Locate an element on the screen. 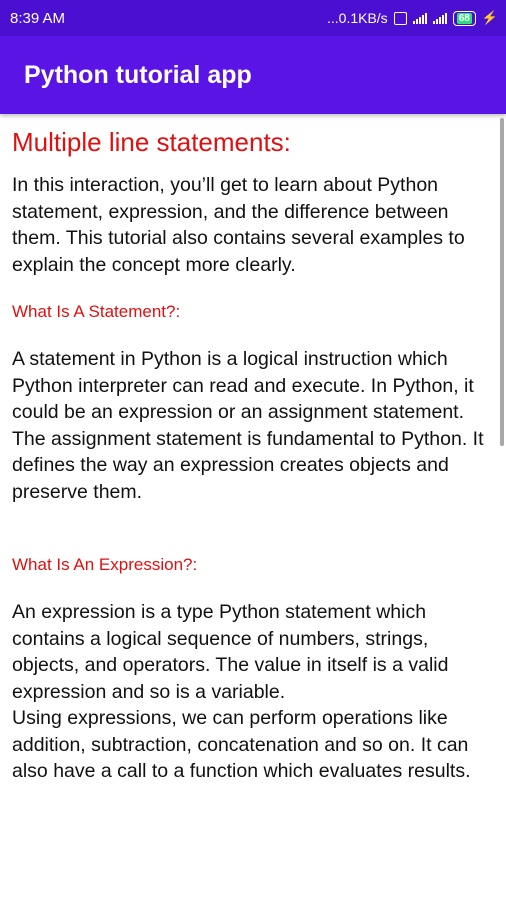 Image resolution: width=506 pixels, height=900 pixels. page-heading: Multiple line statements: is located at coordinates (151, 142).